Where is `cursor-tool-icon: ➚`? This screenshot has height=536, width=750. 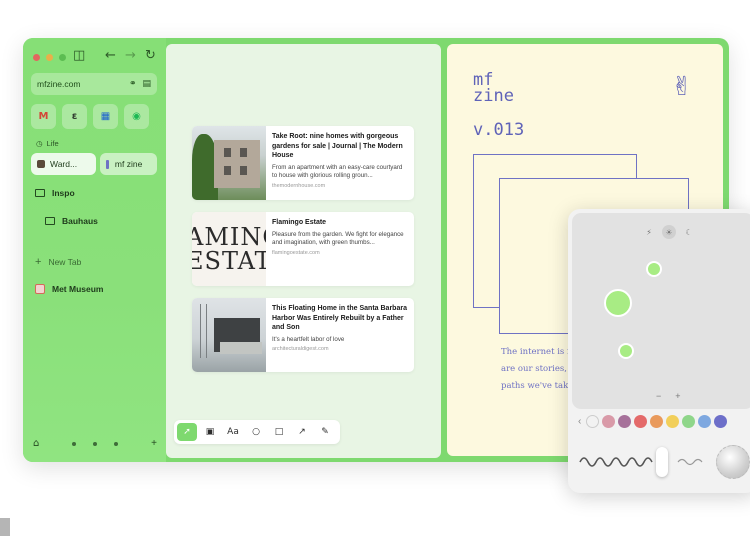
cursor-tool-icon: ➚ is located at coordinates (187, 432).